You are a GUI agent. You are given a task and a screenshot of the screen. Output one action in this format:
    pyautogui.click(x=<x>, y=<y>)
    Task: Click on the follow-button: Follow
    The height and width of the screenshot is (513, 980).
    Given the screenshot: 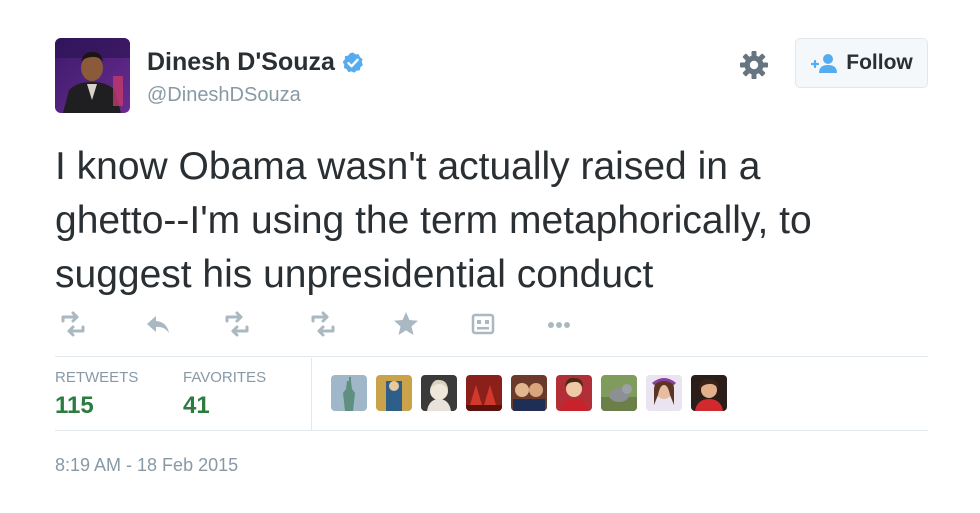 What is the action you would take?
    pyautogui.click(x=861, y=63)
    